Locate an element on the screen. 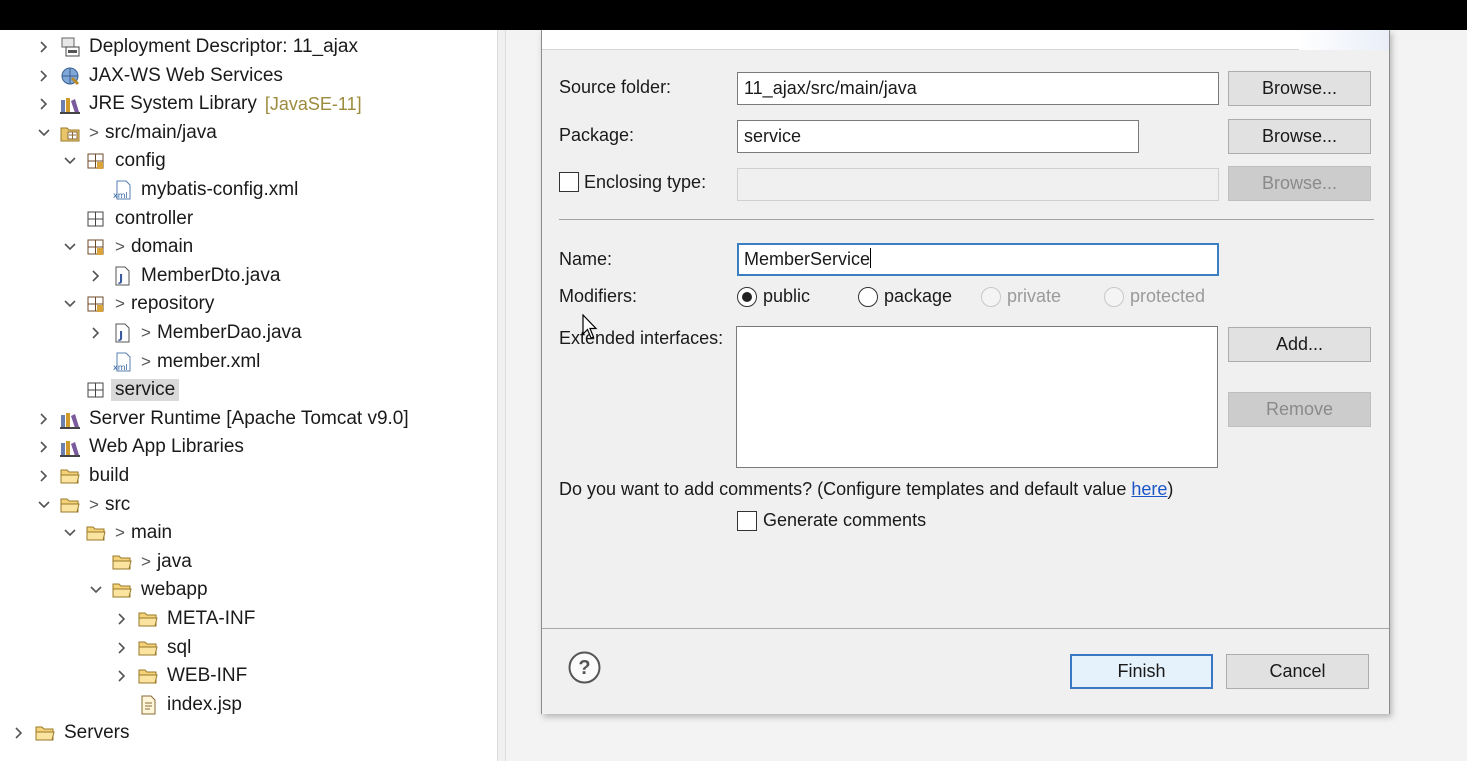 The width and height of the screenshot is (1467, 761). tree-item: Servers is located at coordinates (70, 733).